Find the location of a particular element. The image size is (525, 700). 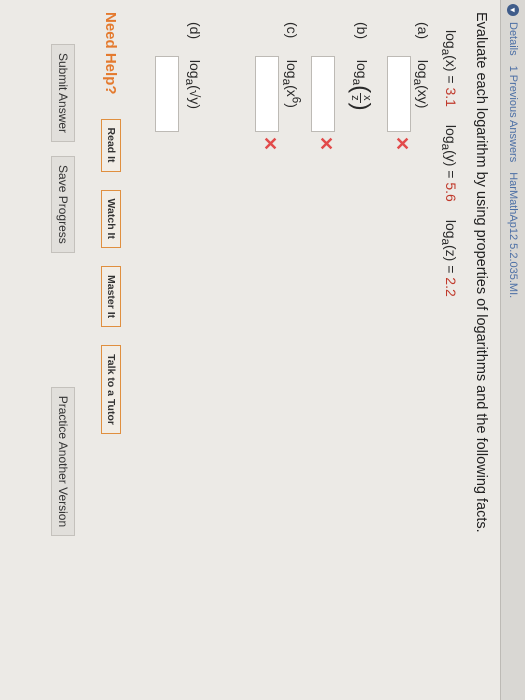

fact-z: loga(z) = 2.2 is located at coordinates (449, 258).